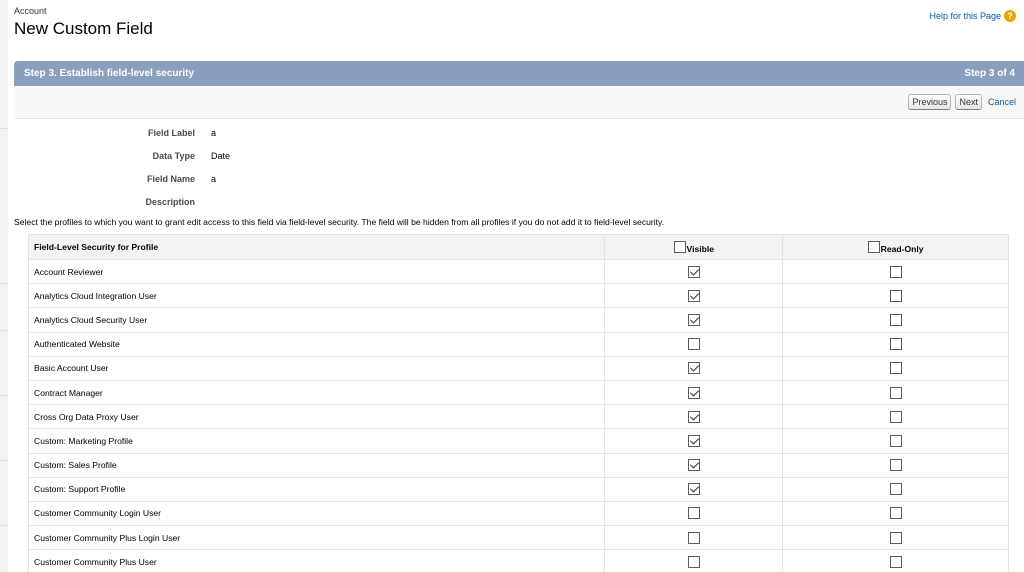 Image resolution: width=1024 pixels, height=572 pixels. What do you see at coordinates (317, 514) in the screenshot?
I see `profile-name: Customer Community Login User` at bounding box center [317, 514].